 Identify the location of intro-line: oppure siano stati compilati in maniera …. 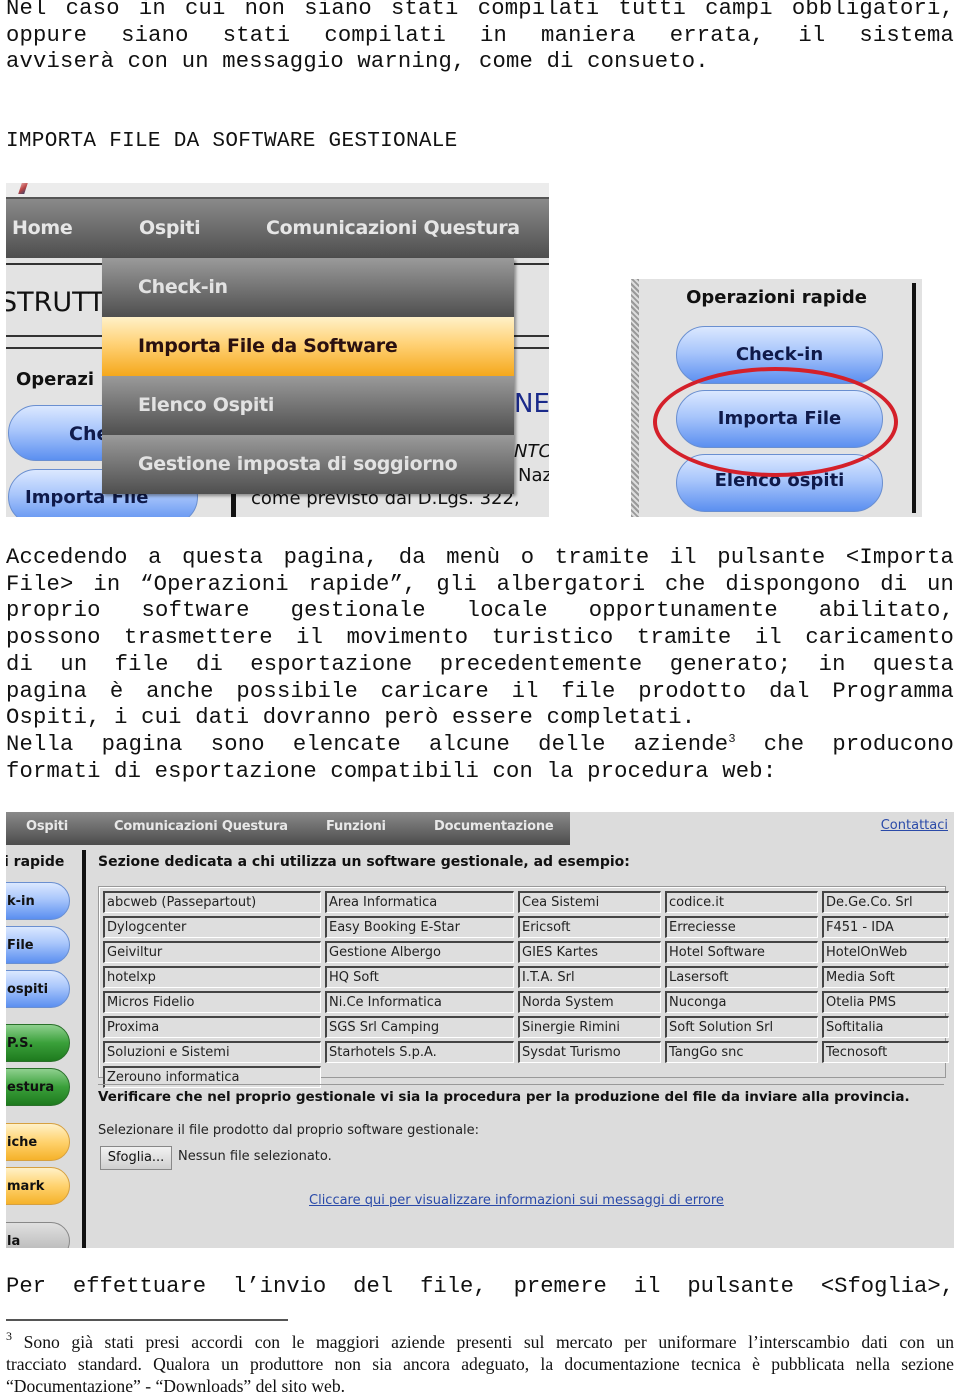
(480, 35).